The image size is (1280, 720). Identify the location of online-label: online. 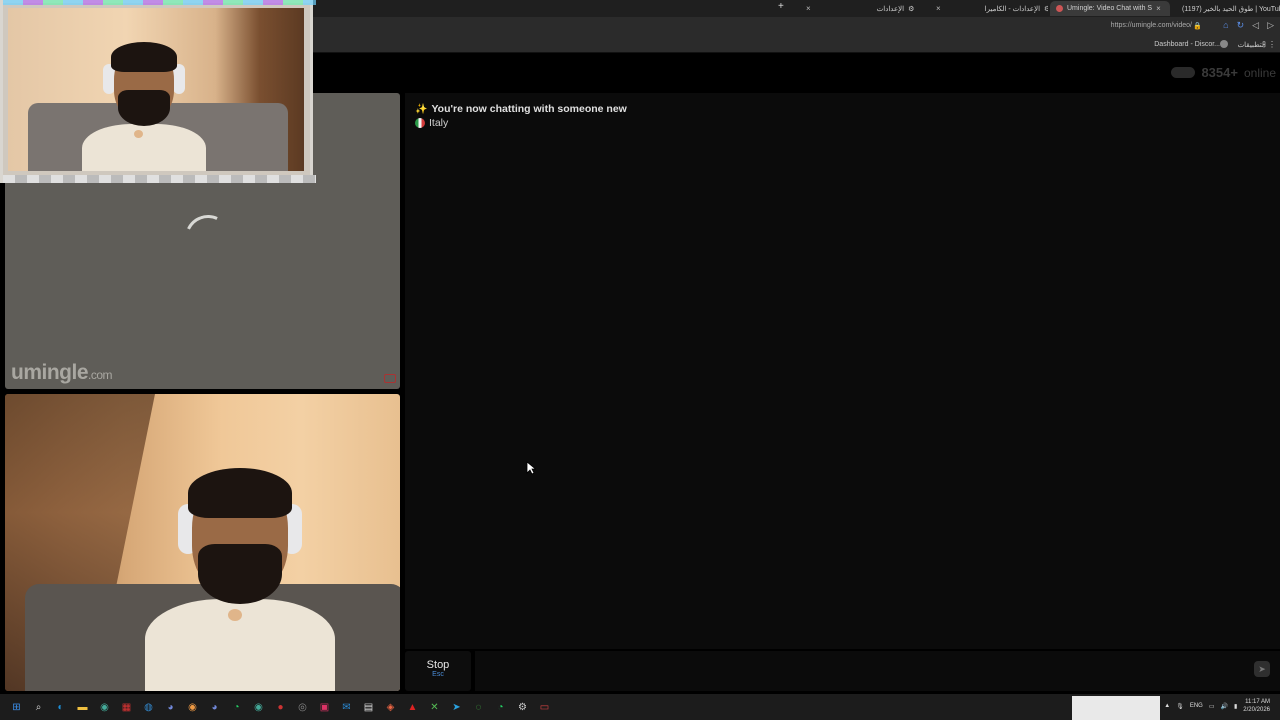
(1259, 72).